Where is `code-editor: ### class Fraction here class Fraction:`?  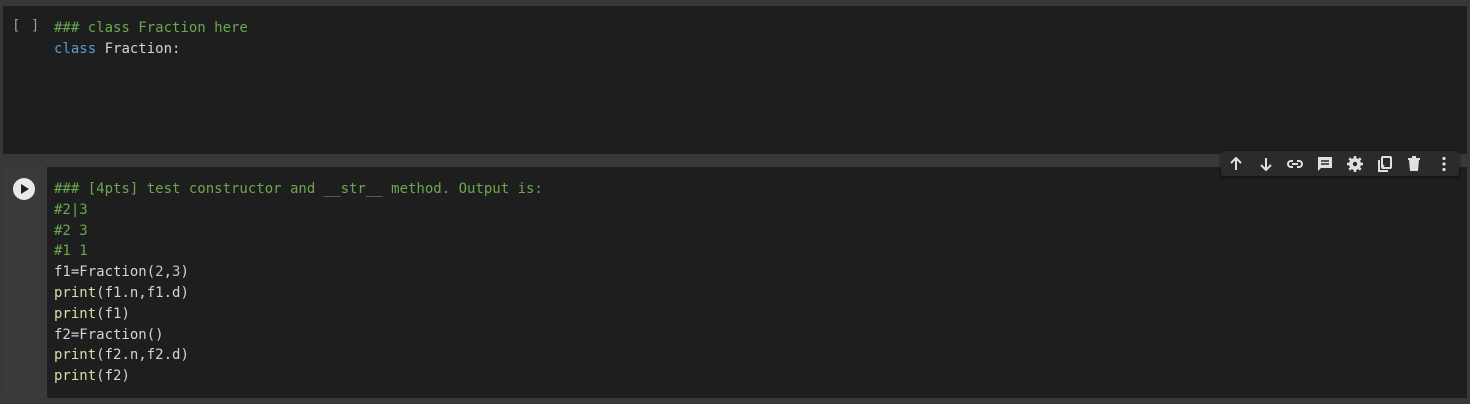
code-editor: ### class Fraction here class Fraction: is located at coordinates (151, 39).